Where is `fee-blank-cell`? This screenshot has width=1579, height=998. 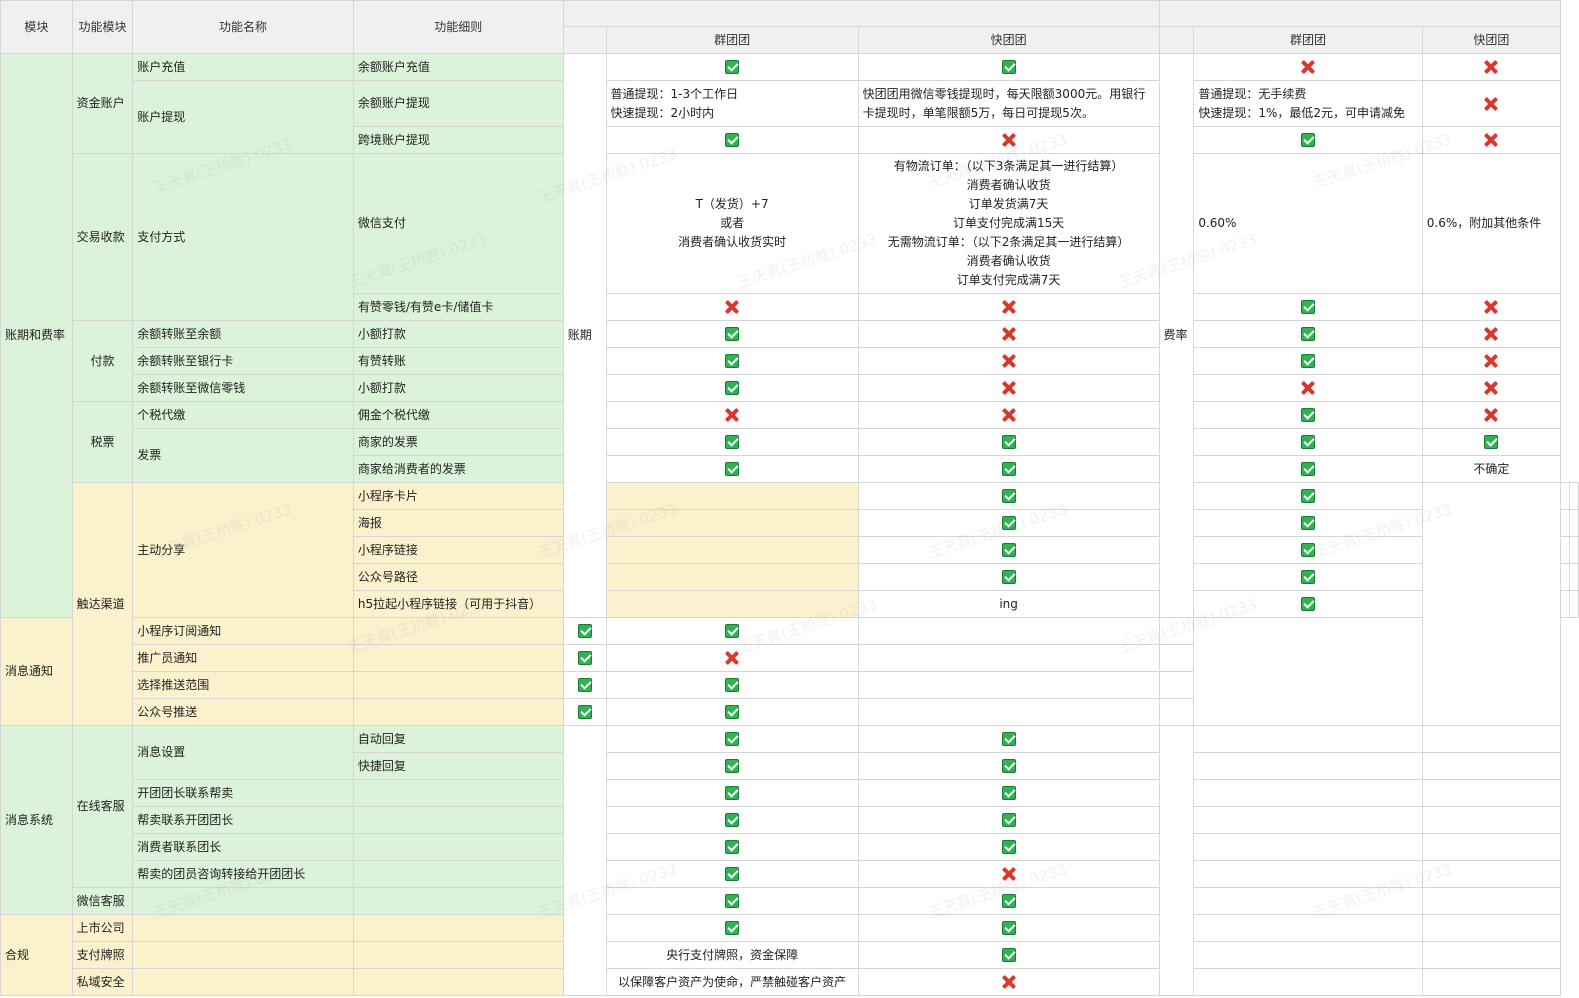 fee-blank-cell is located at coordinates (1176, 860).